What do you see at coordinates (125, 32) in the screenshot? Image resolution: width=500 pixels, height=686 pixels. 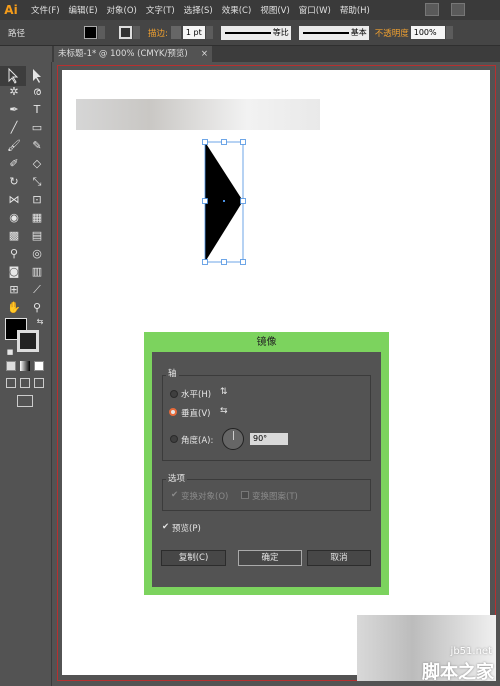 I see `stroke-swatch` at bounding box center [125, 32].